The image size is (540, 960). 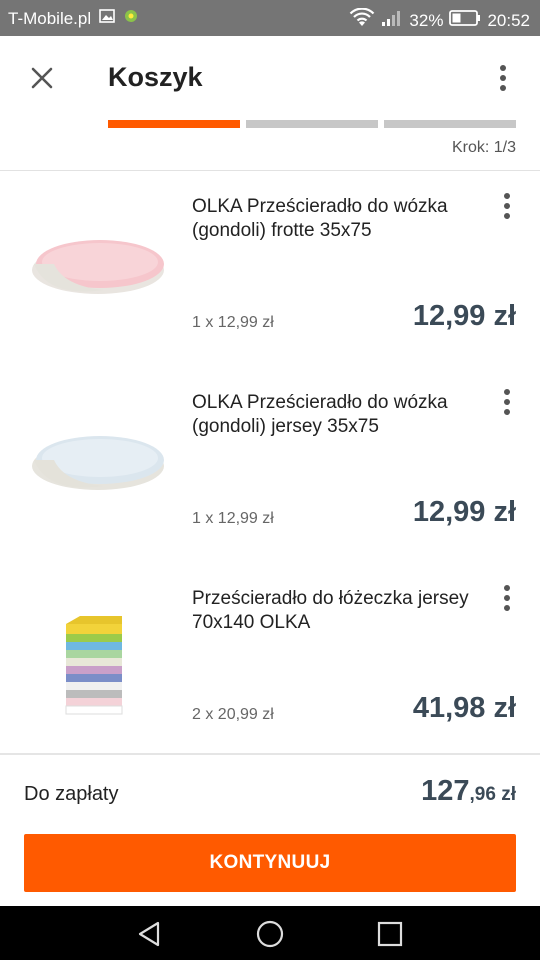 I want to click on battery-icon, so click(x=465, y=20).